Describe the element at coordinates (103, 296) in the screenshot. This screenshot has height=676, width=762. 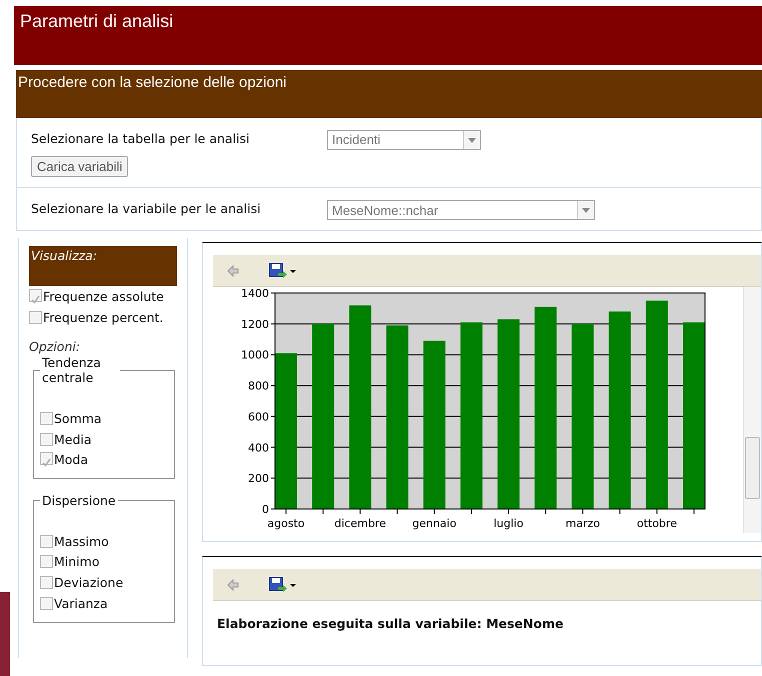
I see `checkbox-label: Frequenze assolute` at that location.